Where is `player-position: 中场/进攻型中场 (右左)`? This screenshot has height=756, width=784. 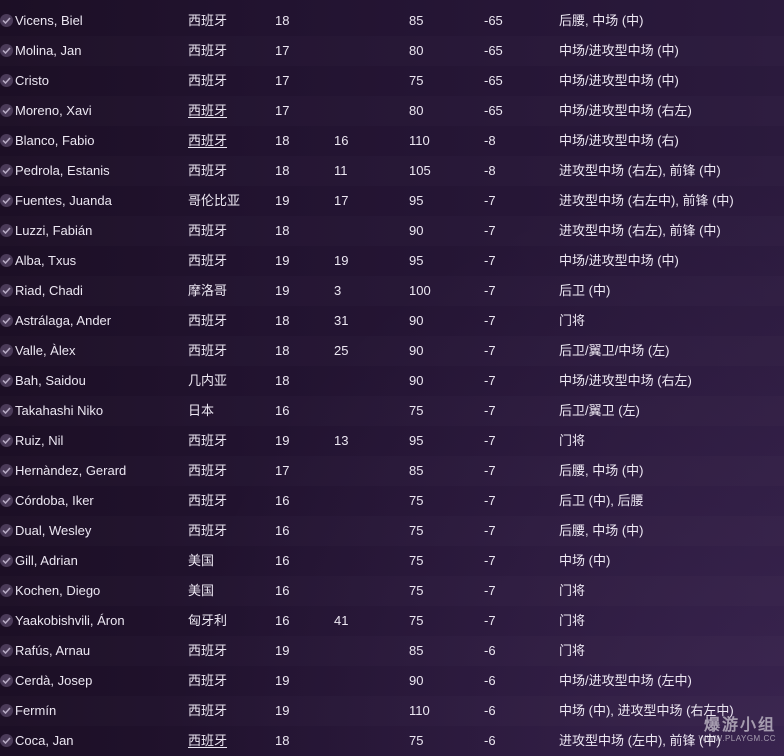
player-position: 中场/进攻型中场 (右左) is located at coordinates (625, 110).